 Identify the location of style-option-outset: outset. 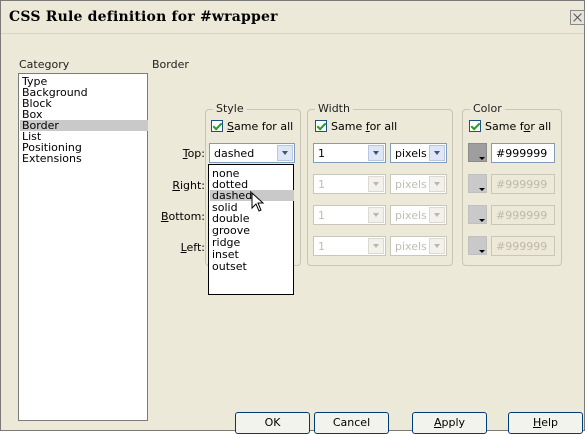
(252, 266).